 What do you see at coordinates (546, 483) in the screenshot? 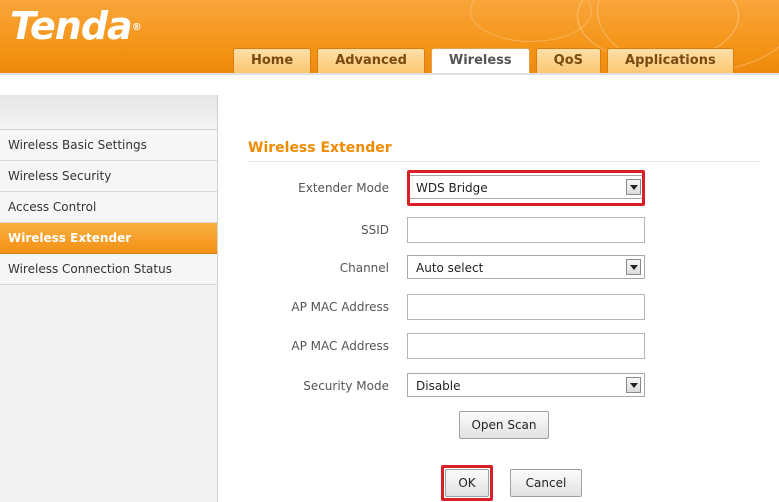
I see `cancel-button: Cancel` at bounding box center [546, 483].